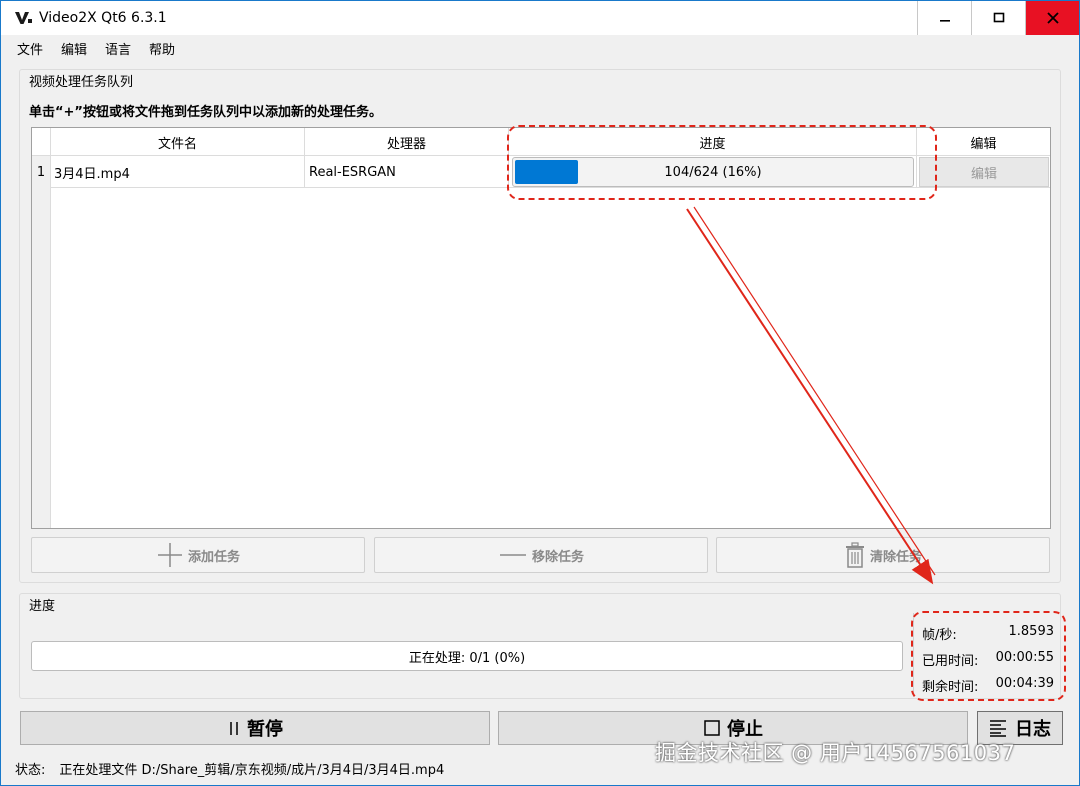  I want to click on row-header-column, so click(41, 342).